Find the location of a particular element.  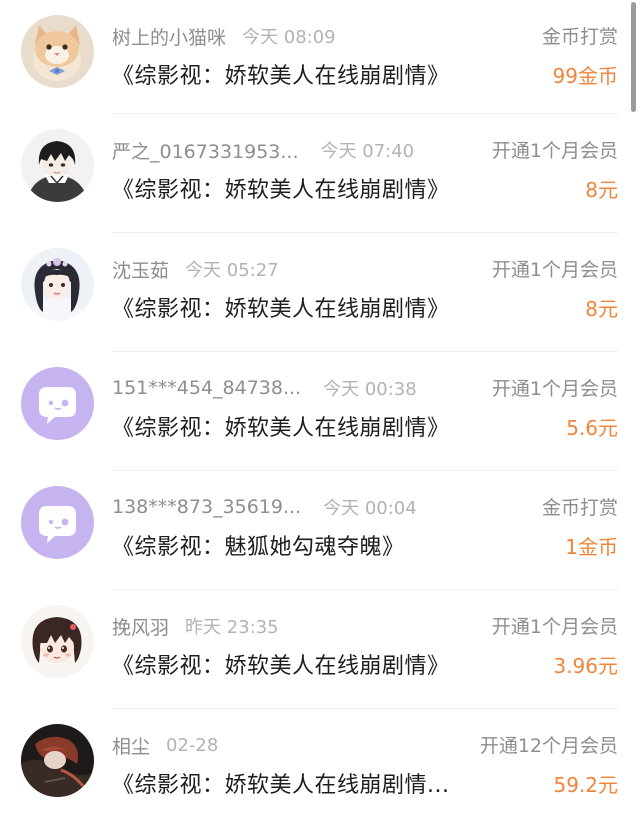

record-time: 今天 00:04 is located at coordinates (370, 508).